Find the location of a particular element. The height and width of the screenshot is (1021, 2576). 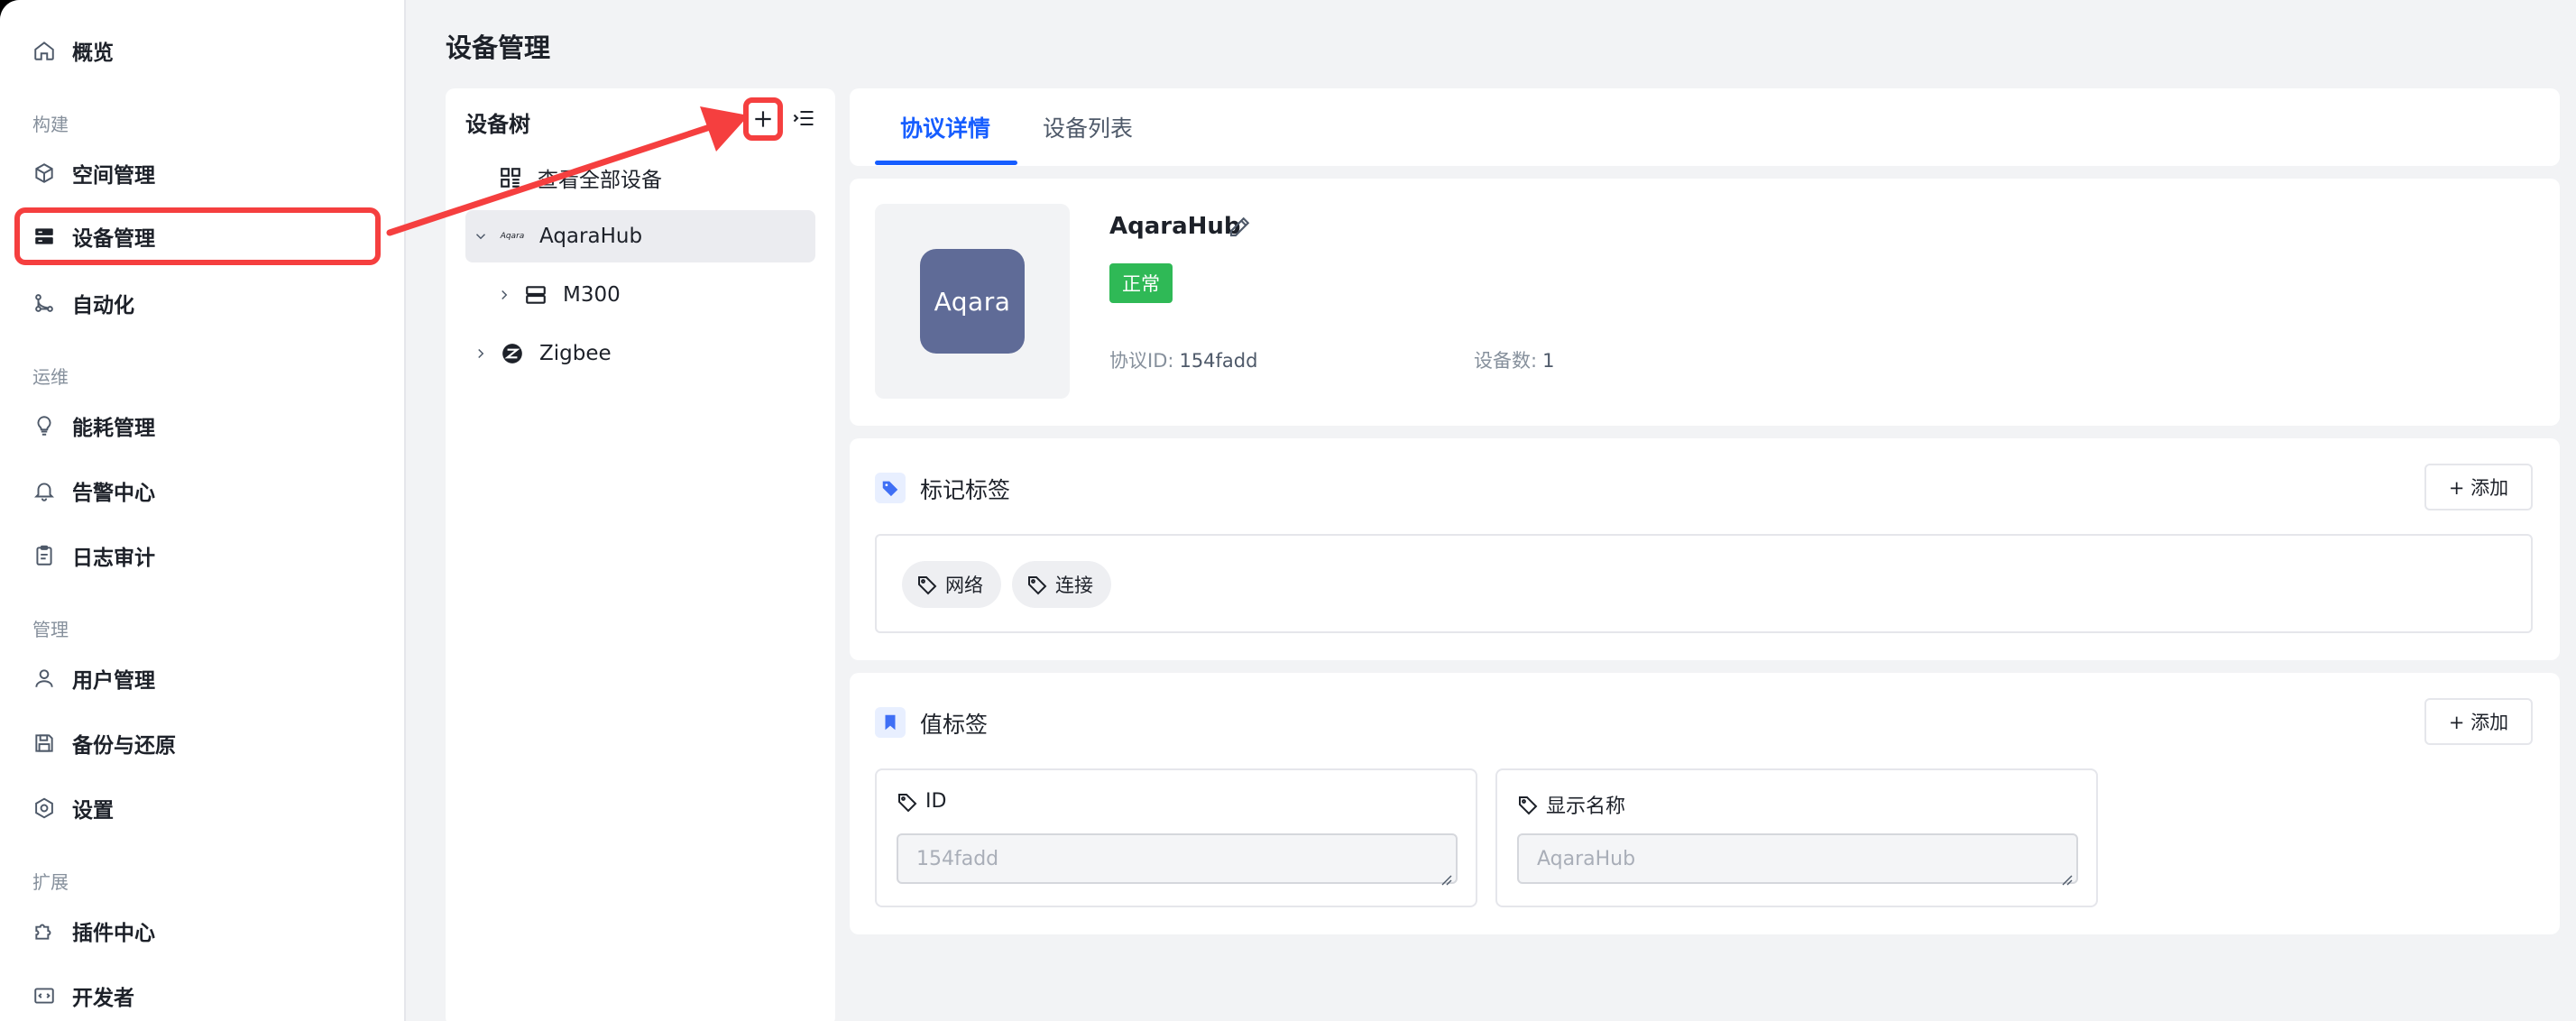

sidebar-item-devices: 设备管理 is located at coordinates (198, 236).